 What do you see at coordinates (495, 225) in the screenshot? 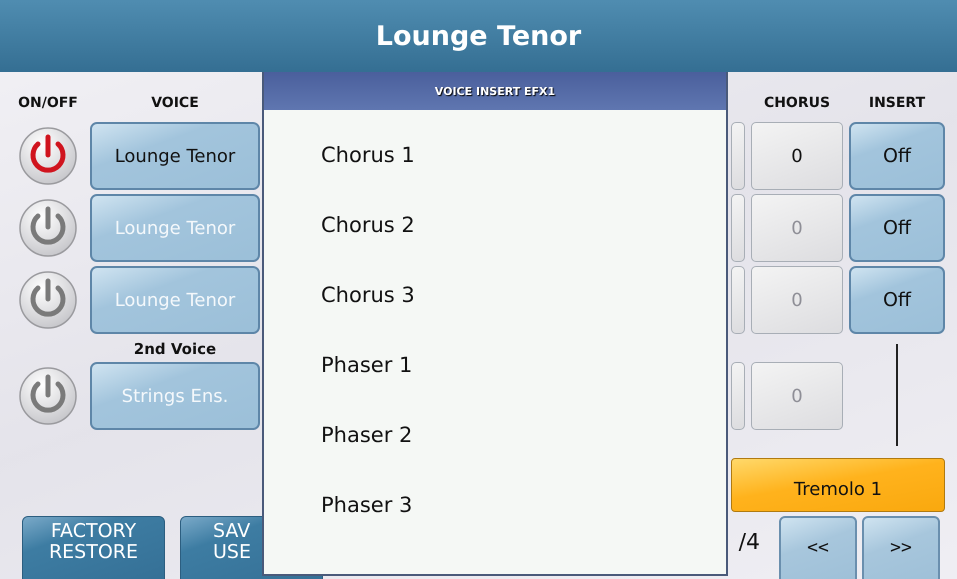
I see `menu-item: Chorus 2` at bounding box center [495, 225].